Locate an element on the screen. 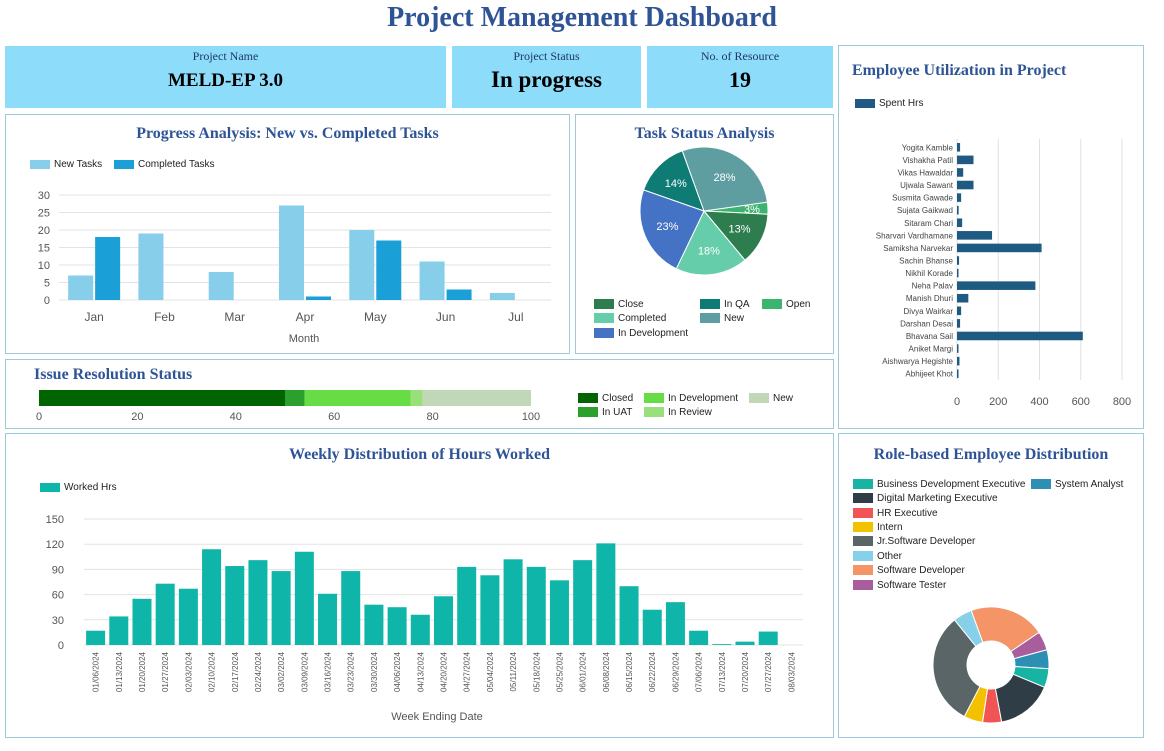  y-tick-label: Sachin Bhanse is located at coordinates (926, 261).